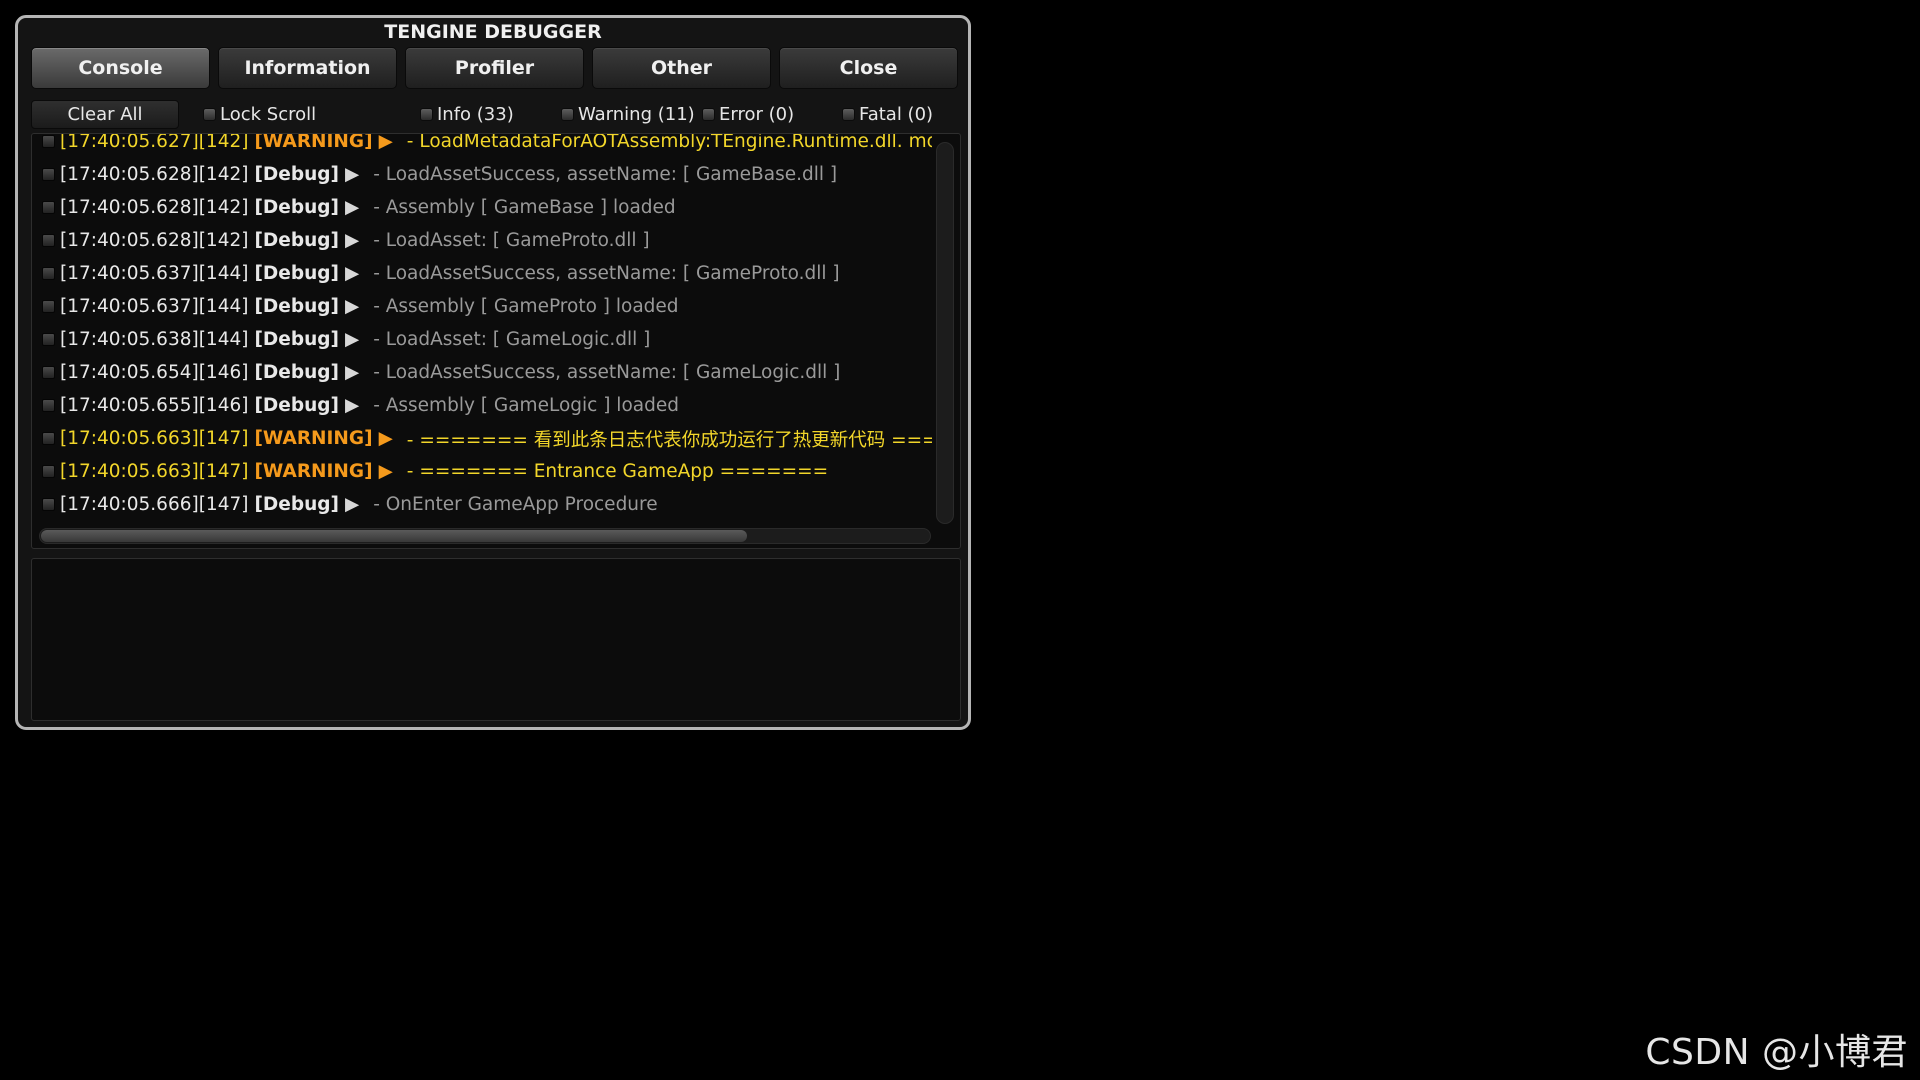  Describe the element at coordinates (526, 405) in the screenshot. I see `log-message: - Assembly [ GameLogic ] loaded` at that location.